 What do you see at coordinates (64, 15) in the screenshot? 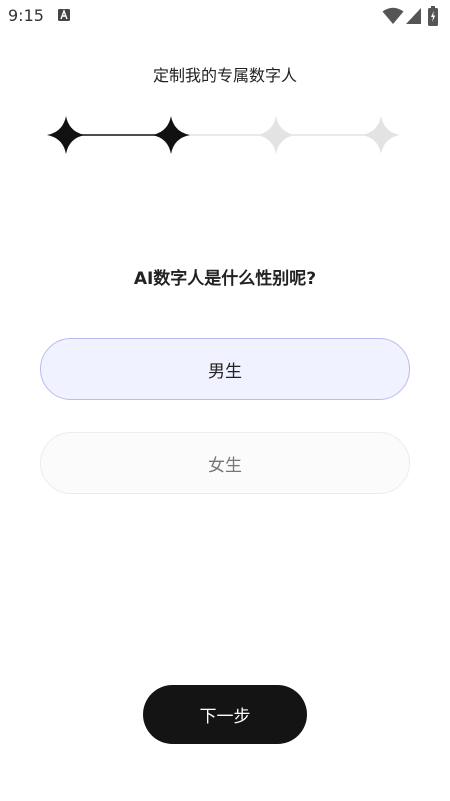
I see `a-icon` at bounding box center [64, 15].